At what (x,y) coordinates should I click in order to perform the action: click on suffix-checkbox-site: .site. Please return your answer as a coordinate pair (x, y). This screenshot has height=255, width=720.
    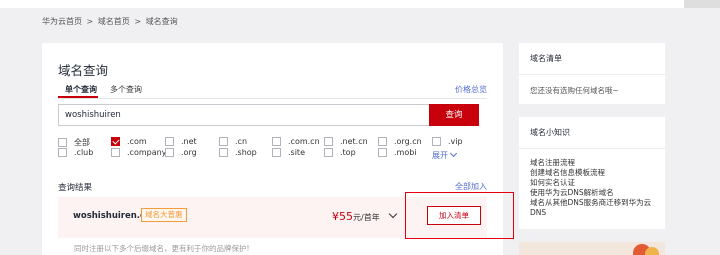
    Looking at the image, I should click on (288, 152).